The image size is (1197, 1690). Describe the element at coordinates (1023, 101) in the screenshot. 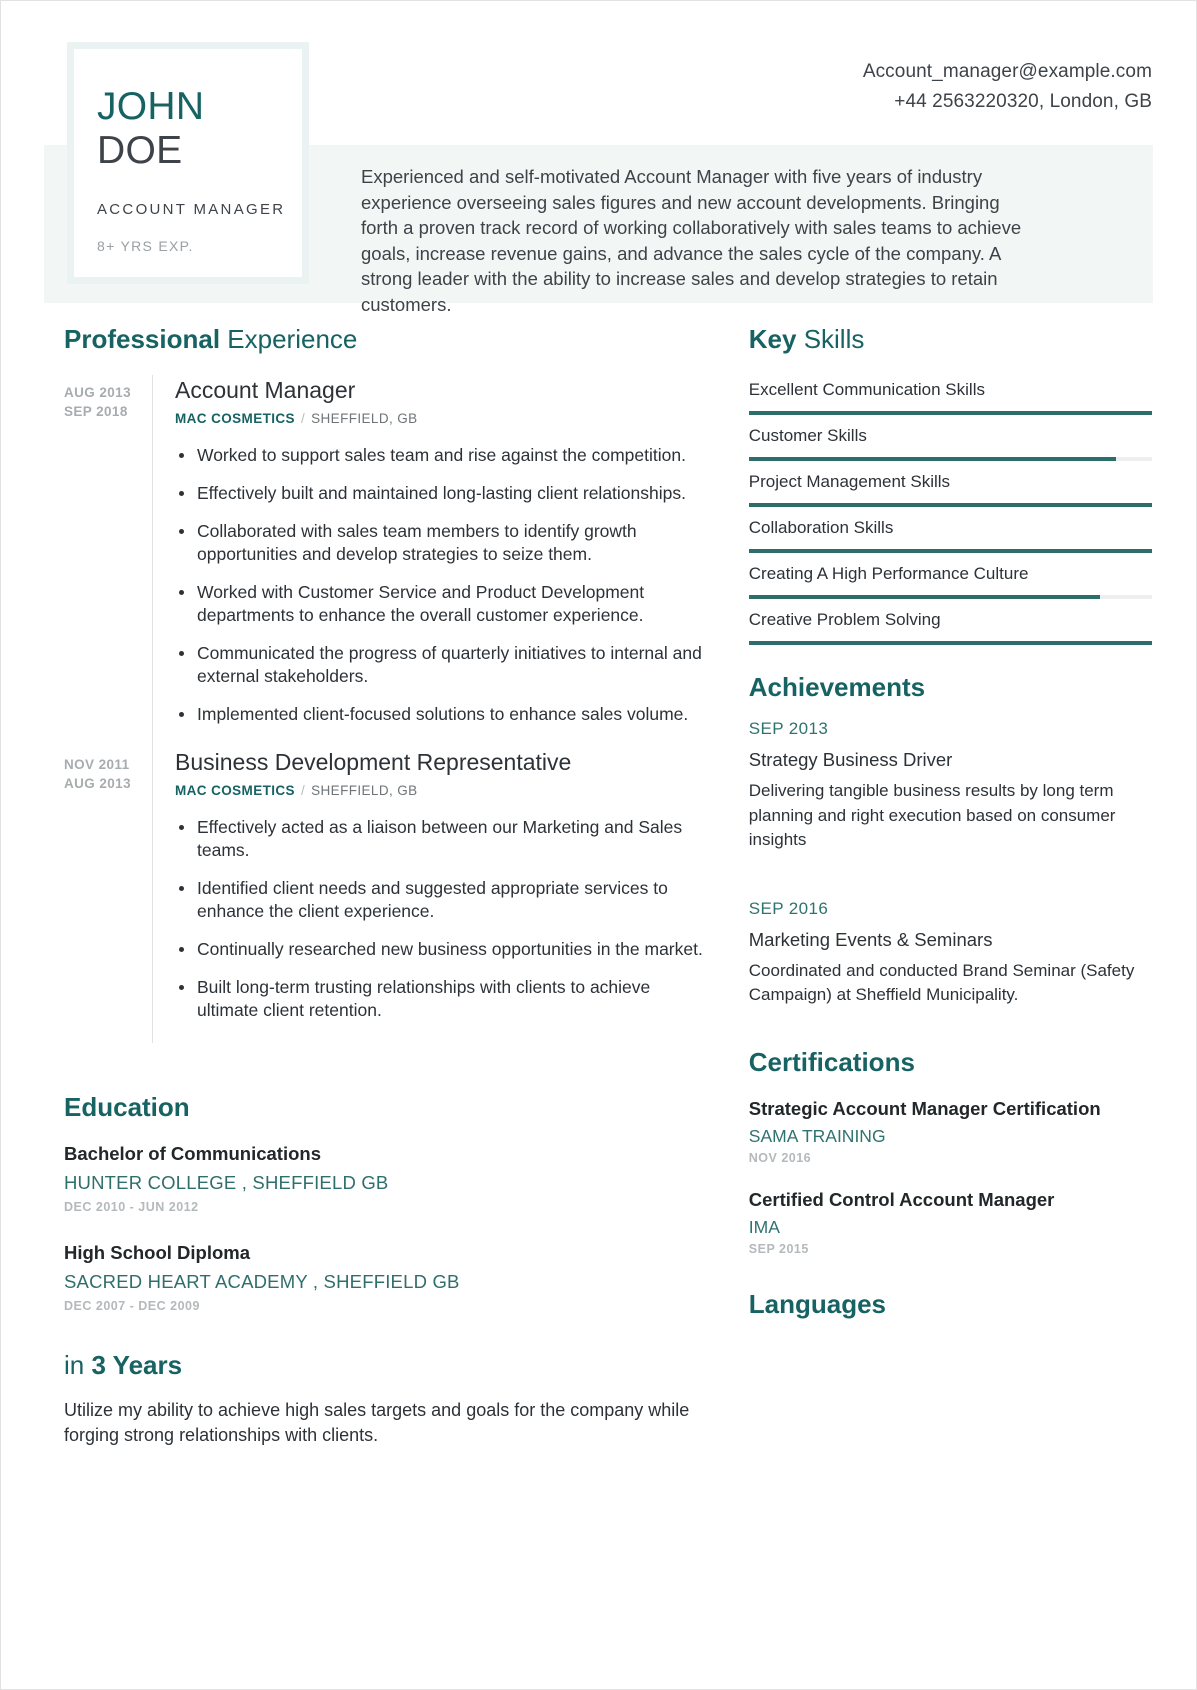

I see `contact-phone-location: +44 2563220320, London, GB` at that location.